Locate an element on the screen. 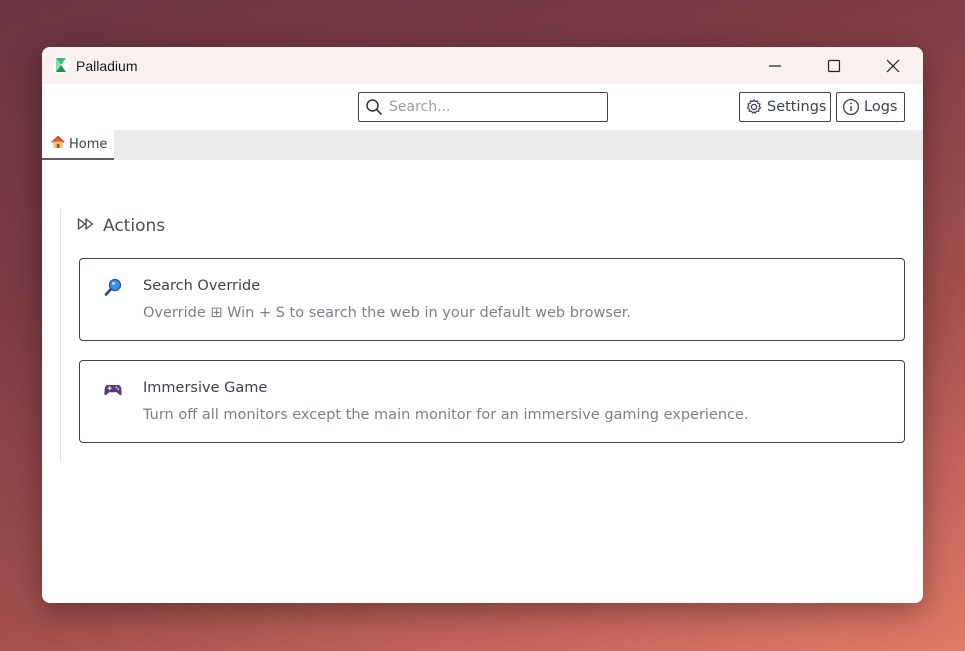 The image size is (965, 651). minimize-button is located at coordinates (775, 65).